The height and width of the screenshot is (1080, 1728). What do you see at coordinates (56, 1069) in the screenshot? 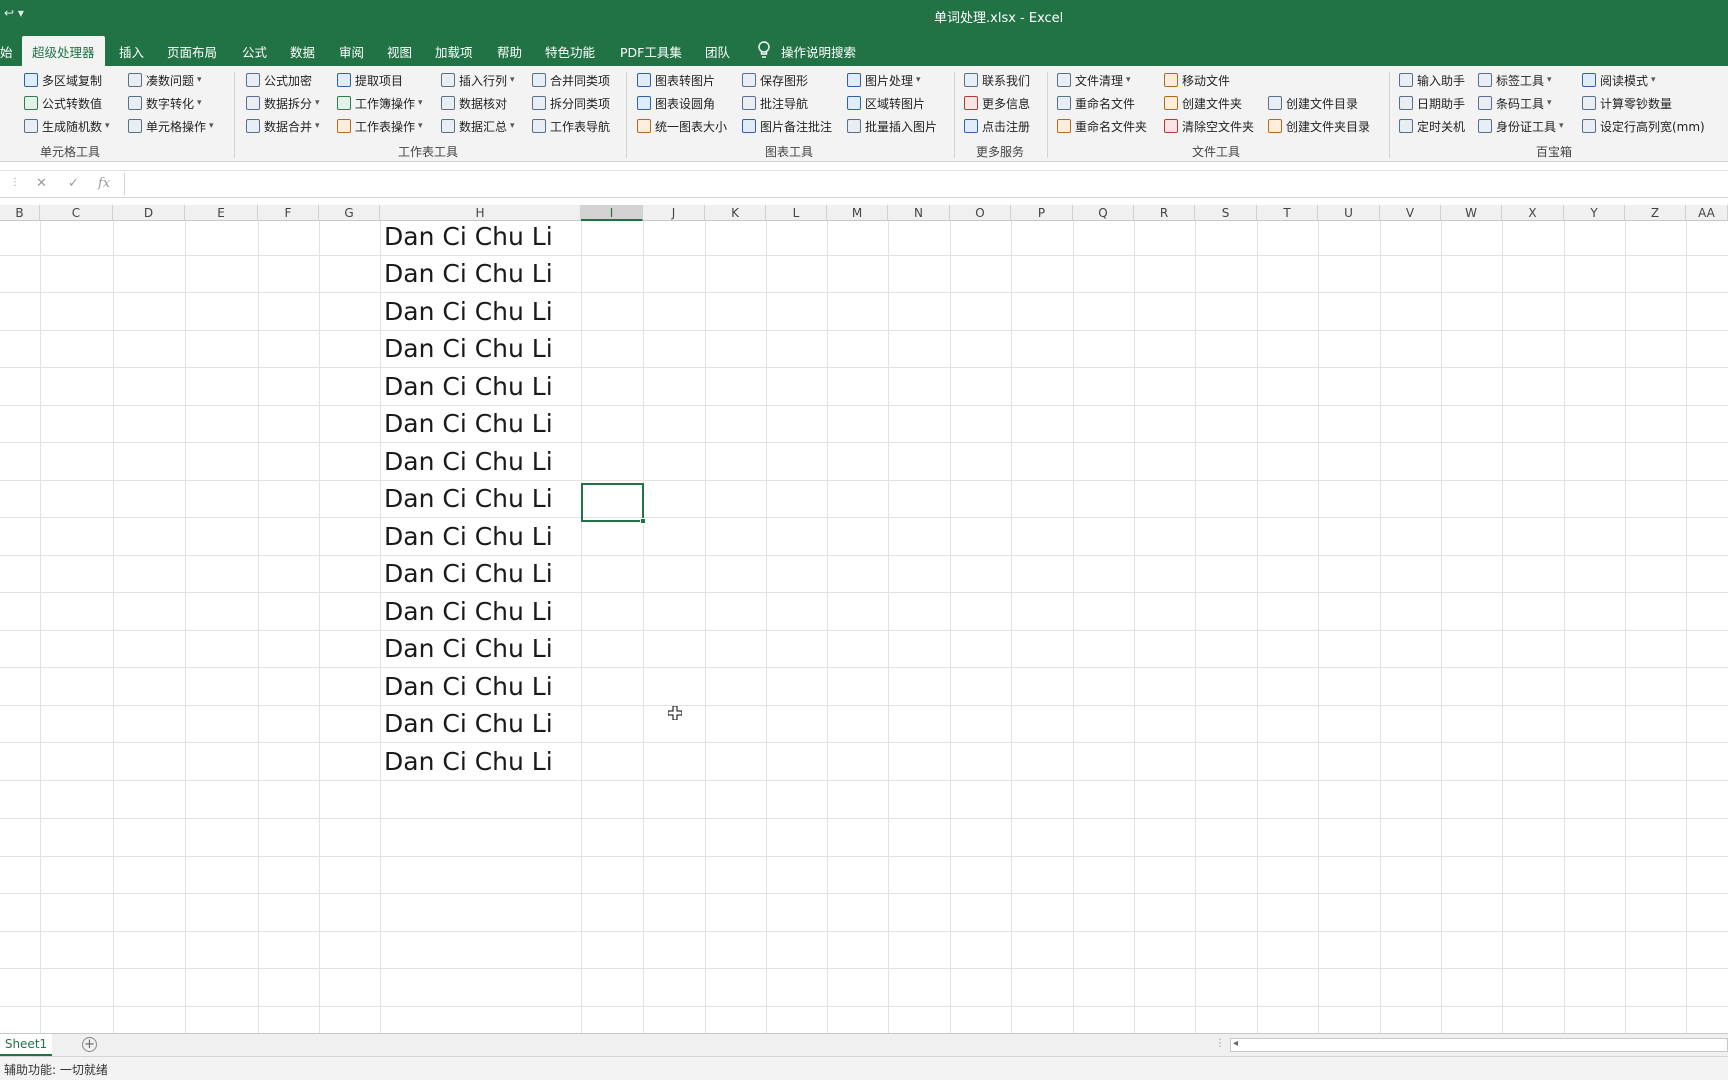
I see `accessibility-status: 辅助功能: 一切就绪` at bounding box center [56, 1069].